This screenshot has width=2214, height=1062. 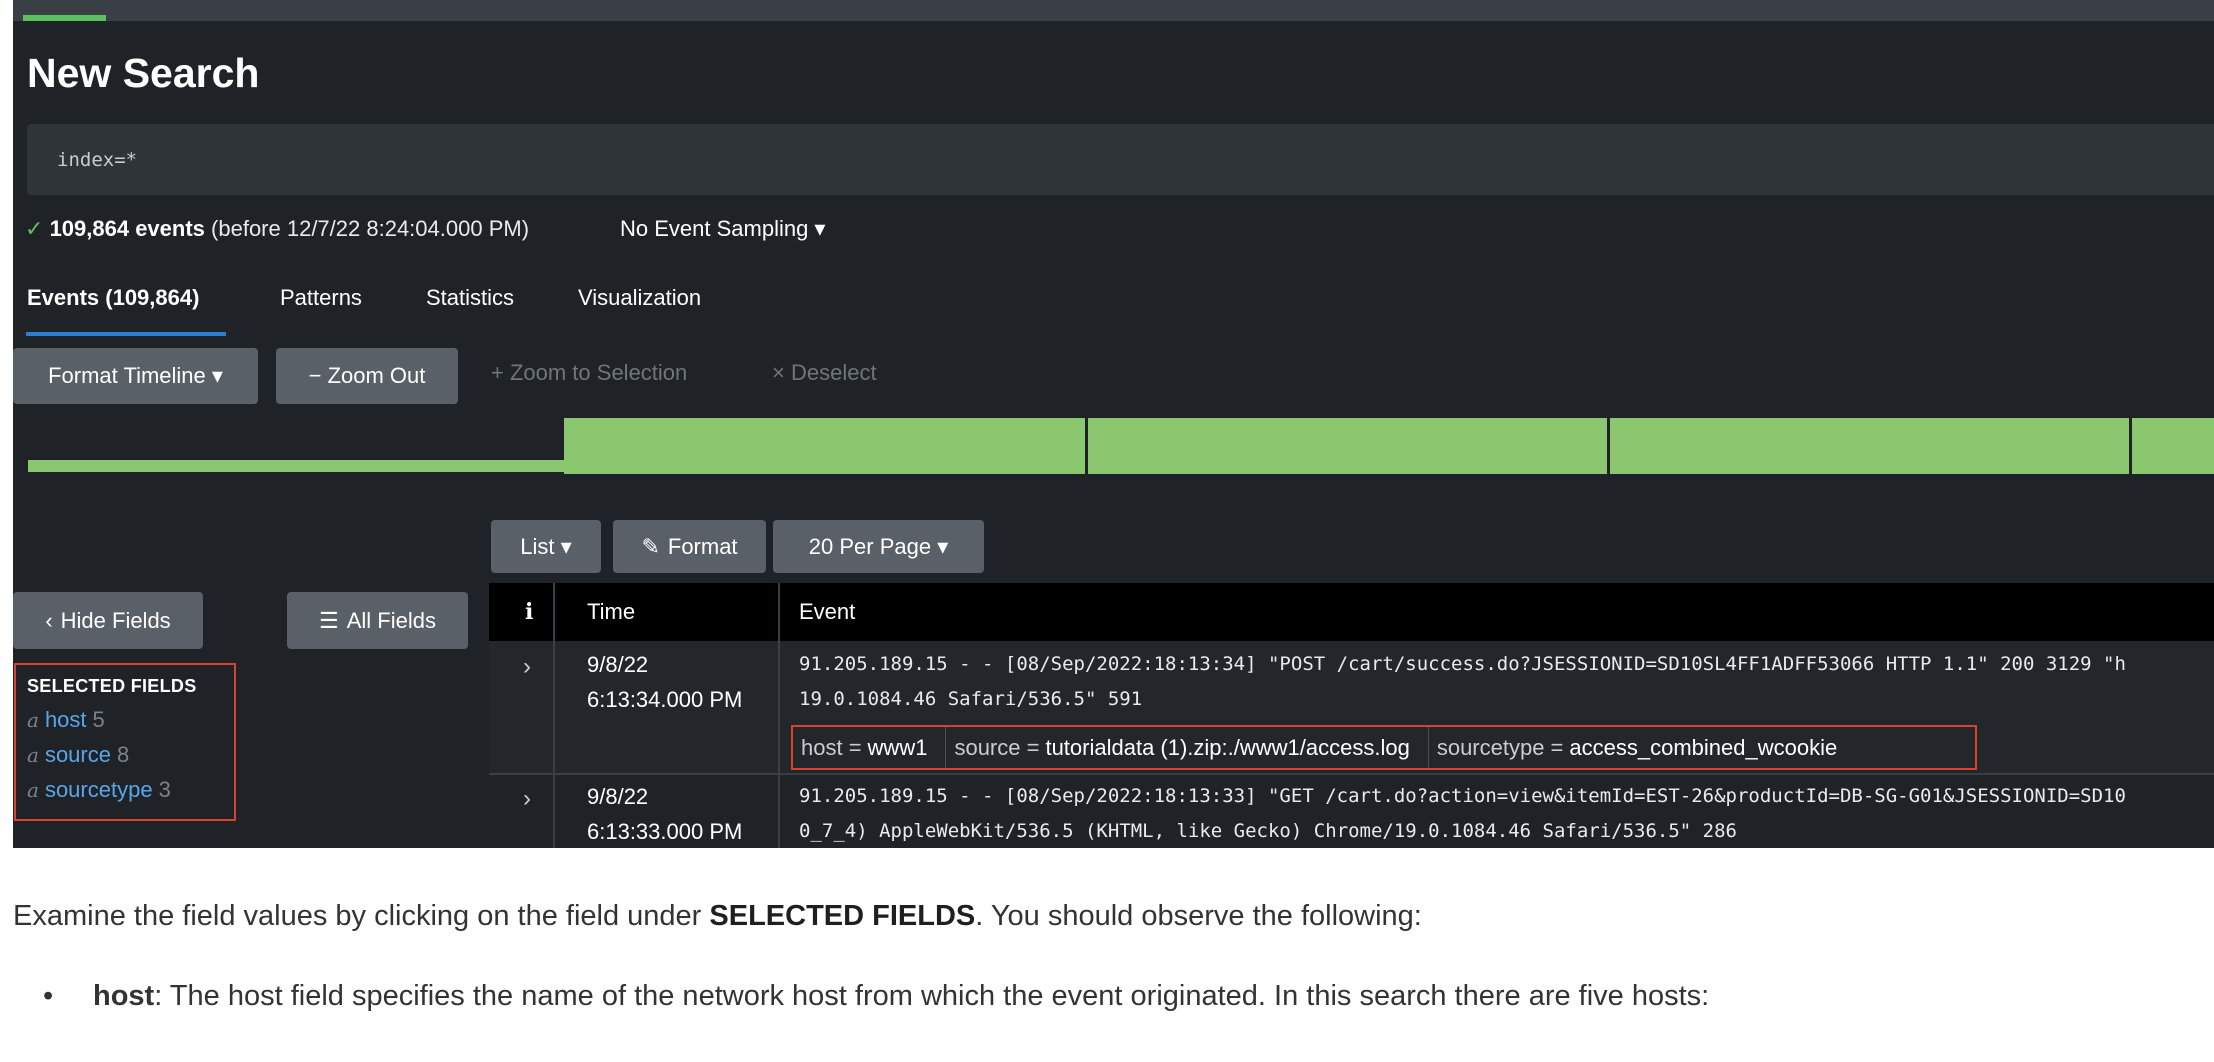 I want to click on field-count: 8, so click(x=123, y=754).